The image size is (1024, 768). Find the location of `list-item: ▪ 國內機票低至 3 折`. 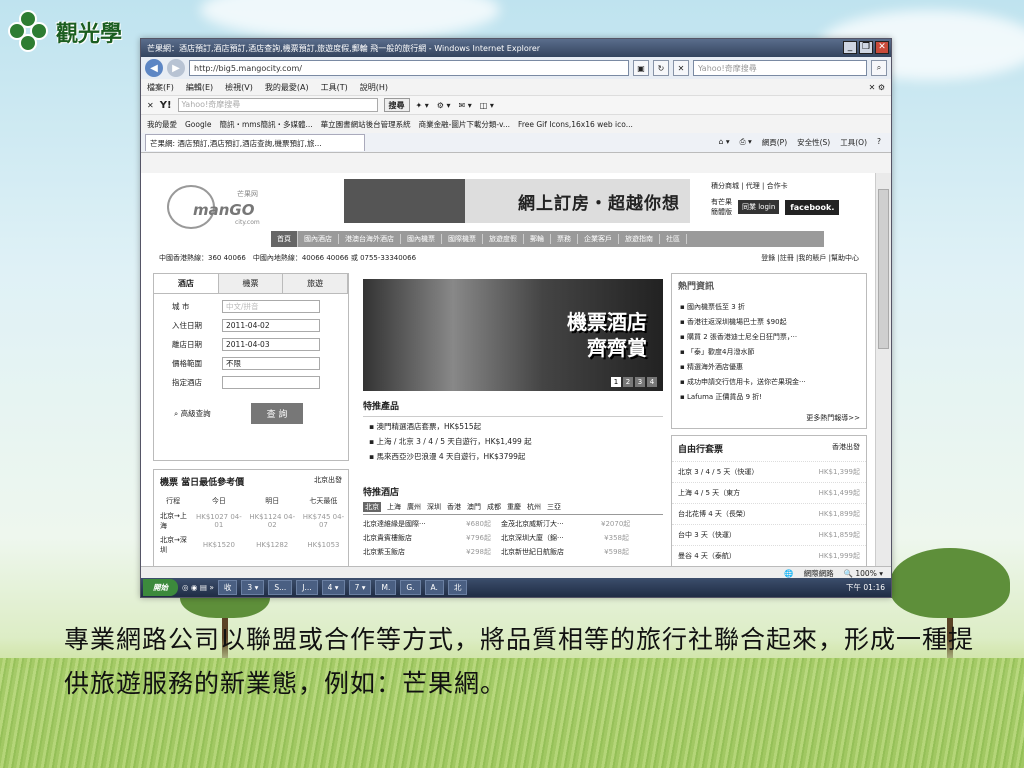

list-item: ▪ 國內機票低至 3 折 is located at coordinates (773, 307).